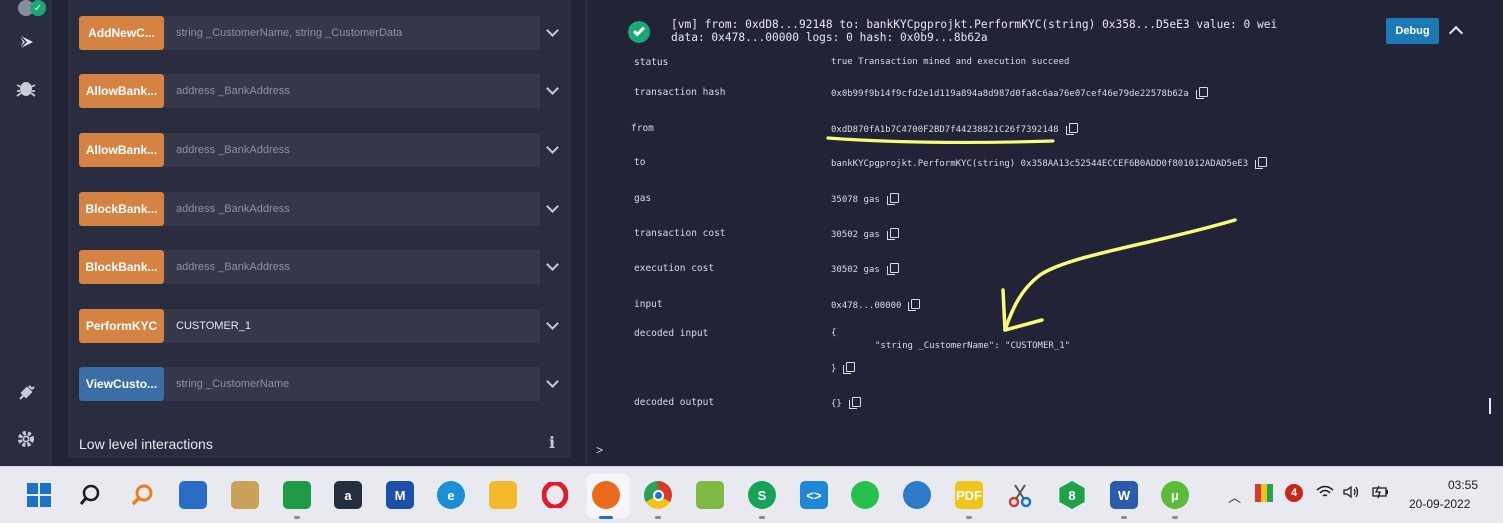 The image size is (1503, 523). What do you see at coordinates (1325, 493) in the screenshot?
I see `wifi-icon` at bounding box center [1325, 493].